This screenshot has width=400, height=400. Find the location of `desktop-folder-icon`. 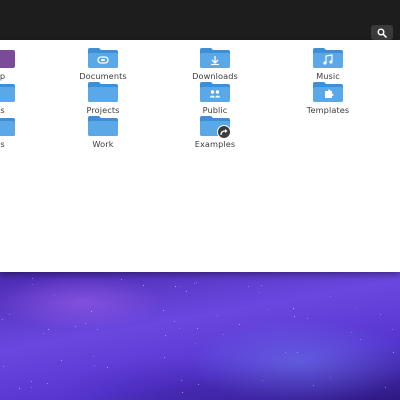

desktop-folder-icon is located at coordinates (7, 58).